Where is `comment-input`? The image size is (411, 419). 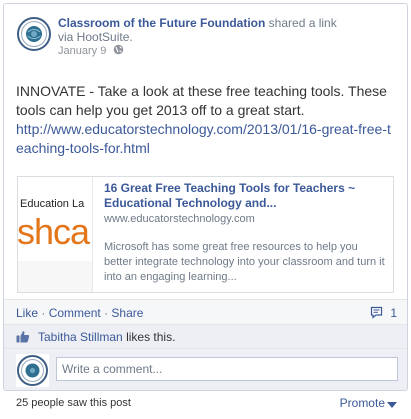
comment-input is located at coordinates (227, 369).